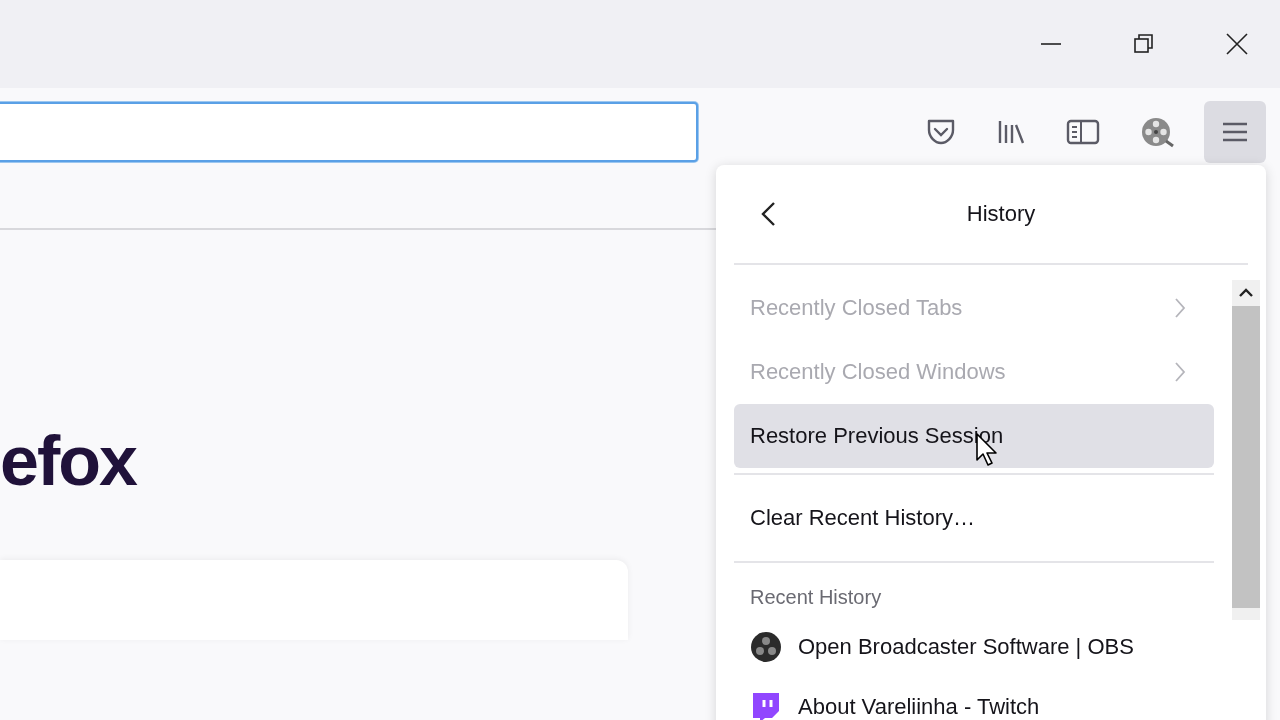  I want to click on menu-item: Restore Previous Session, so click(974, 436).